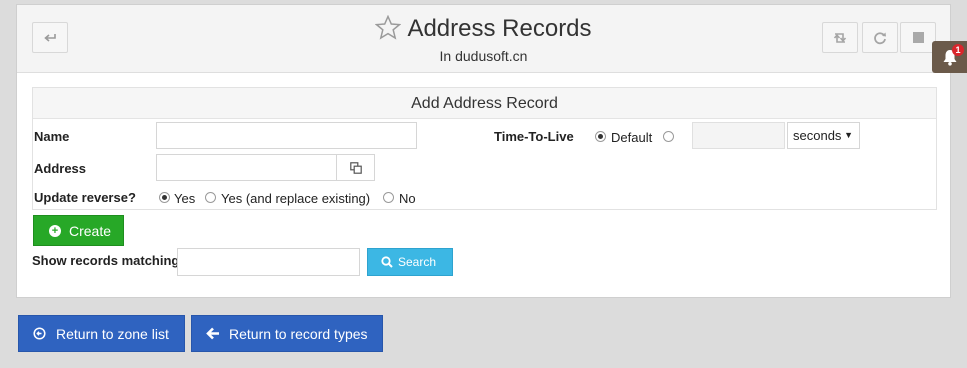 The image size is (967, 368). I want to click on address-input, so click(246, 167).